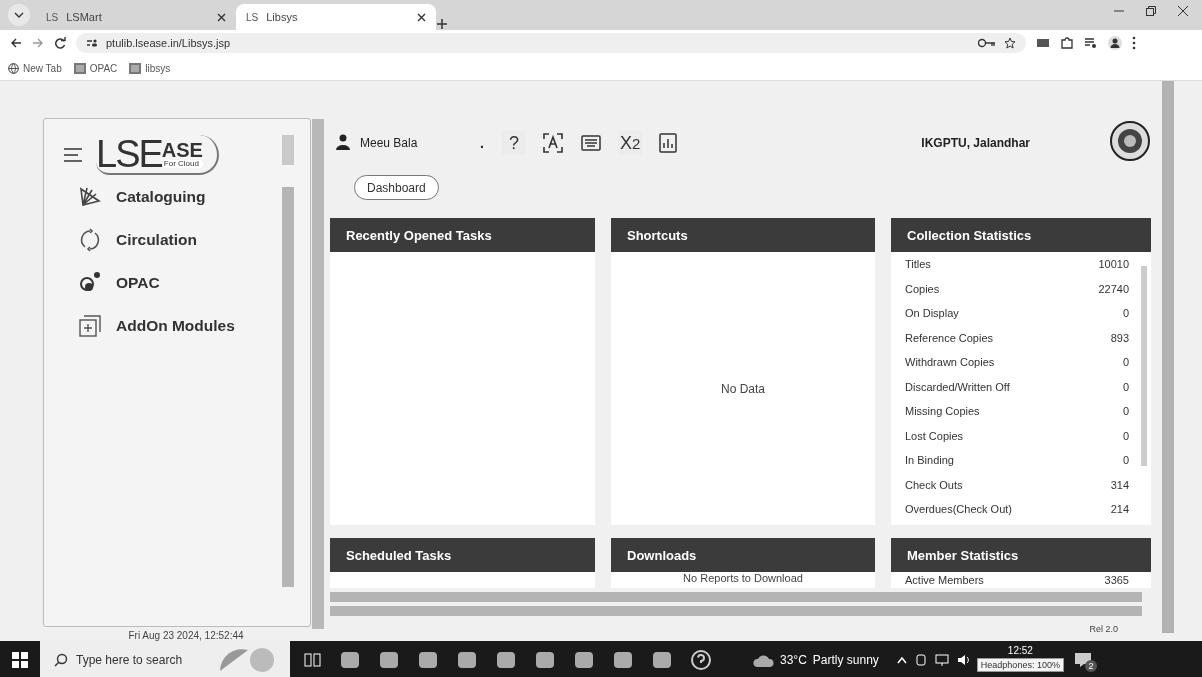 The width and height of the screenshot is (1202, 677). What do you see at coordinates (553, 143) in the screenshot?
I see `text-scan-icon` at bounding box center [553, 143].